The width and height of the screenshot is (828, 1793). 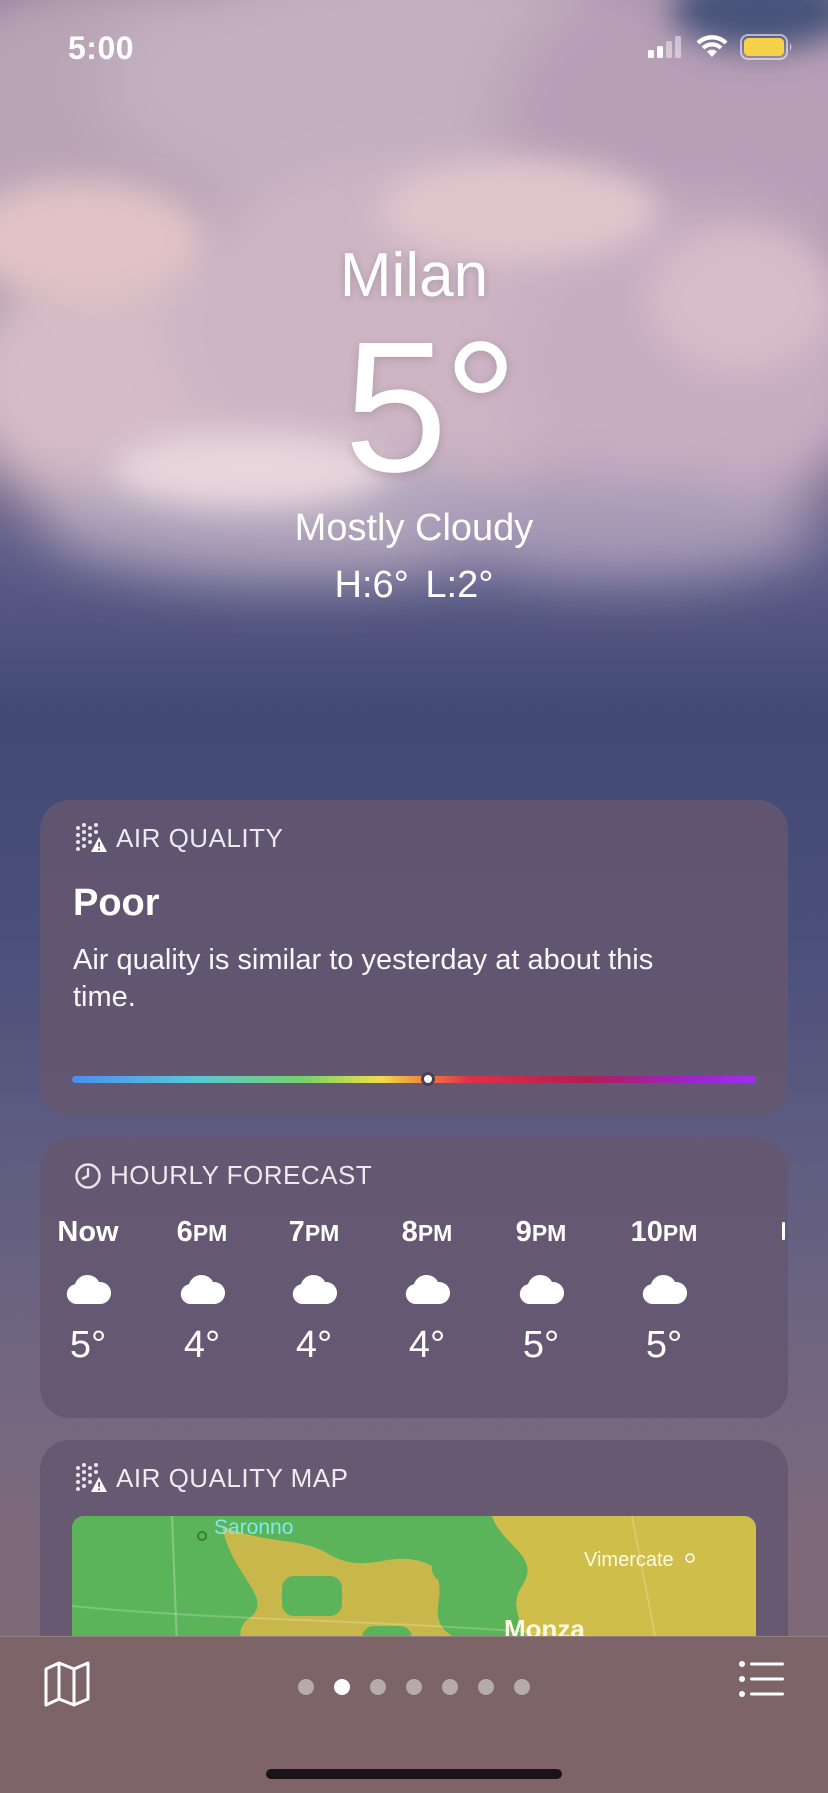 I want to click on status-icons, so click(x=721, y=47).